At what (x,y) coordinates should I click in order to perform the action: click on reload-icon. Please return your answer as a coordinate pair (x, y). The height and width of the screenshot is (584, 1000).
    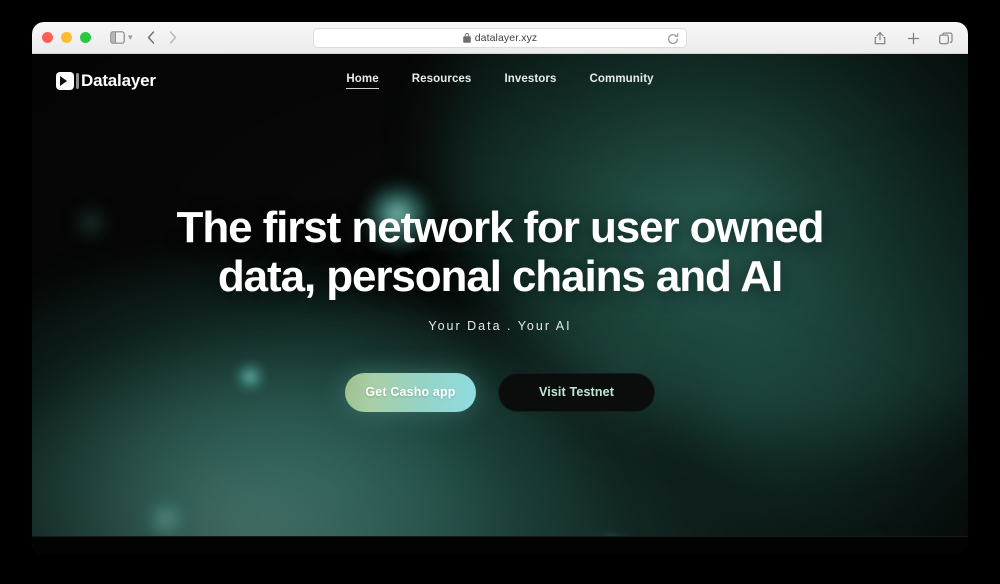
    Looking at the image, I should click on (673, 39).